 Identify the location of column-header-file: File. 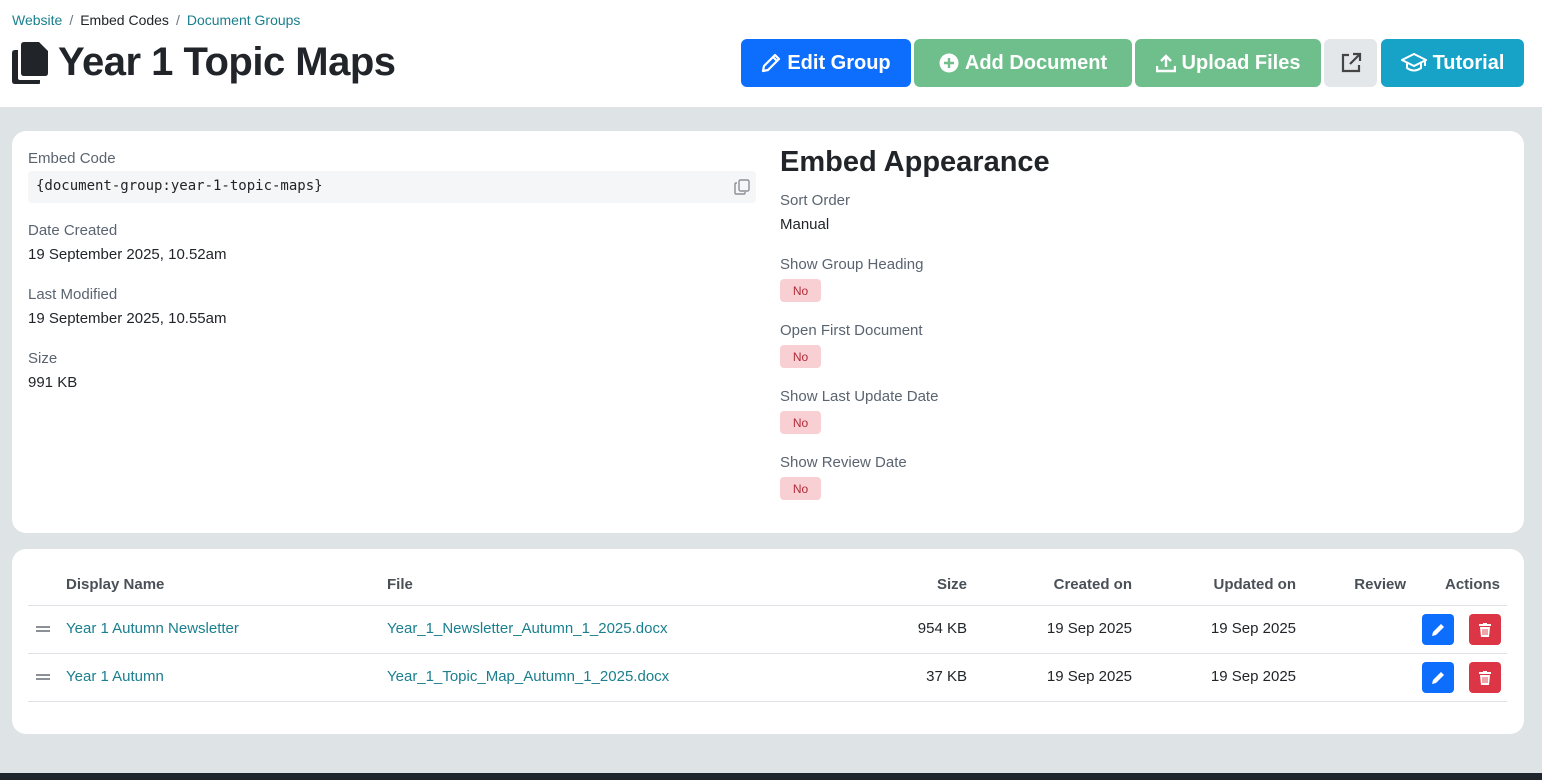
(400, 584).